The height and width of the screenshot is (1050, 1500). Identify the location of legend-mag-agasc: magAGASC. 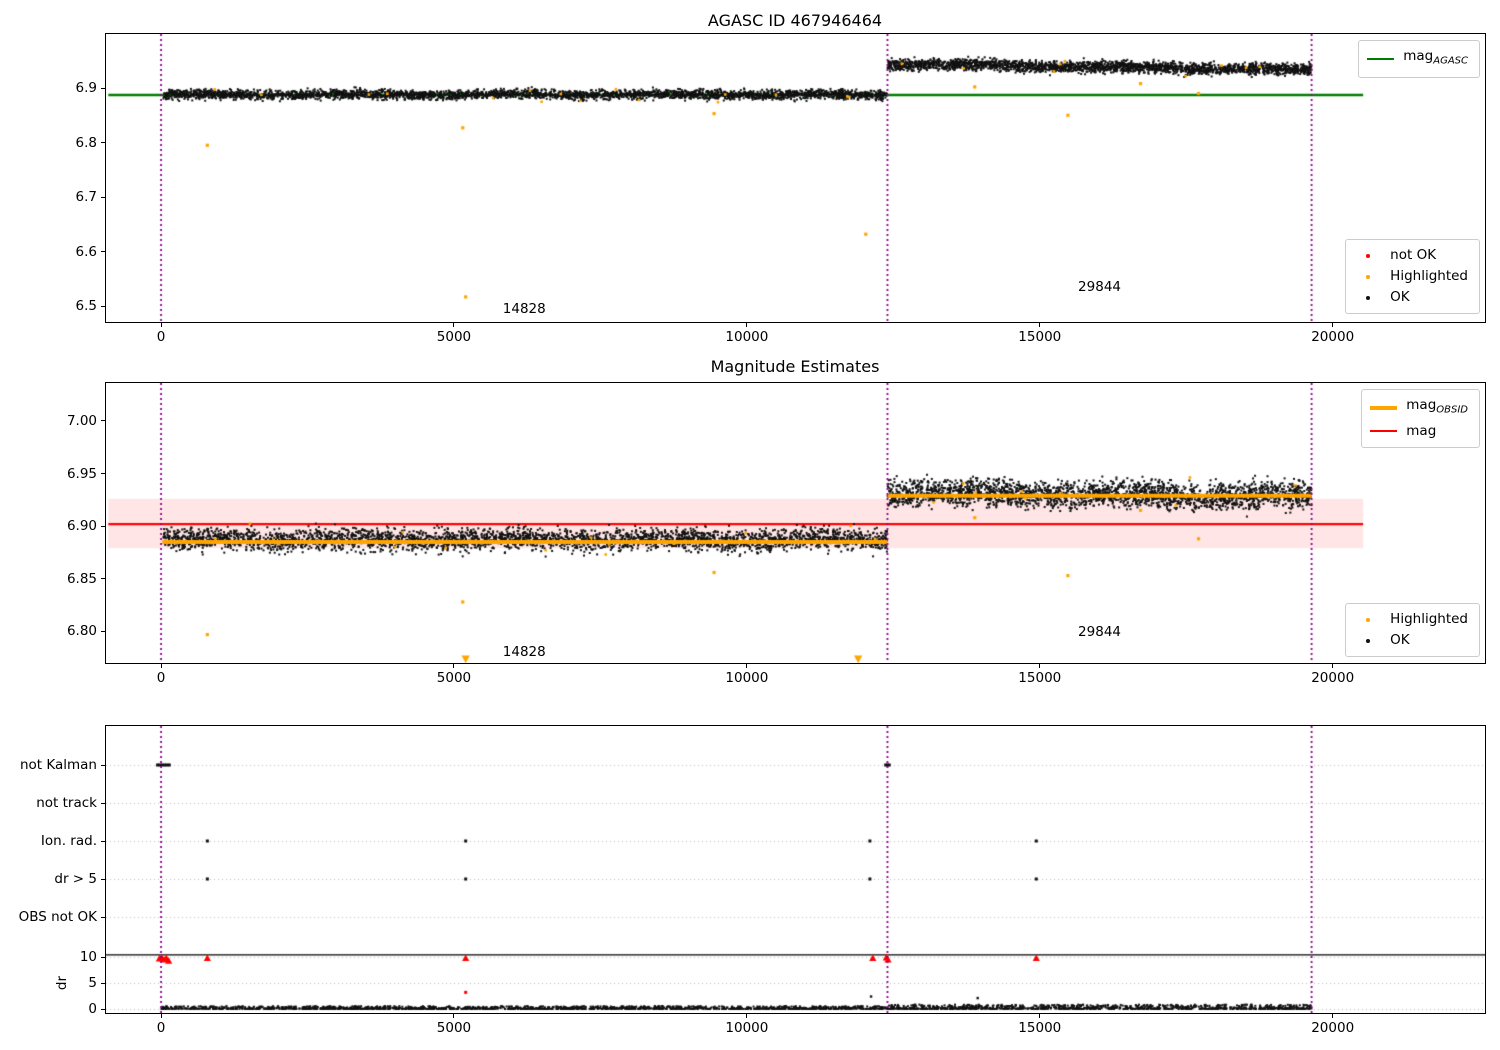
(1419, 59).